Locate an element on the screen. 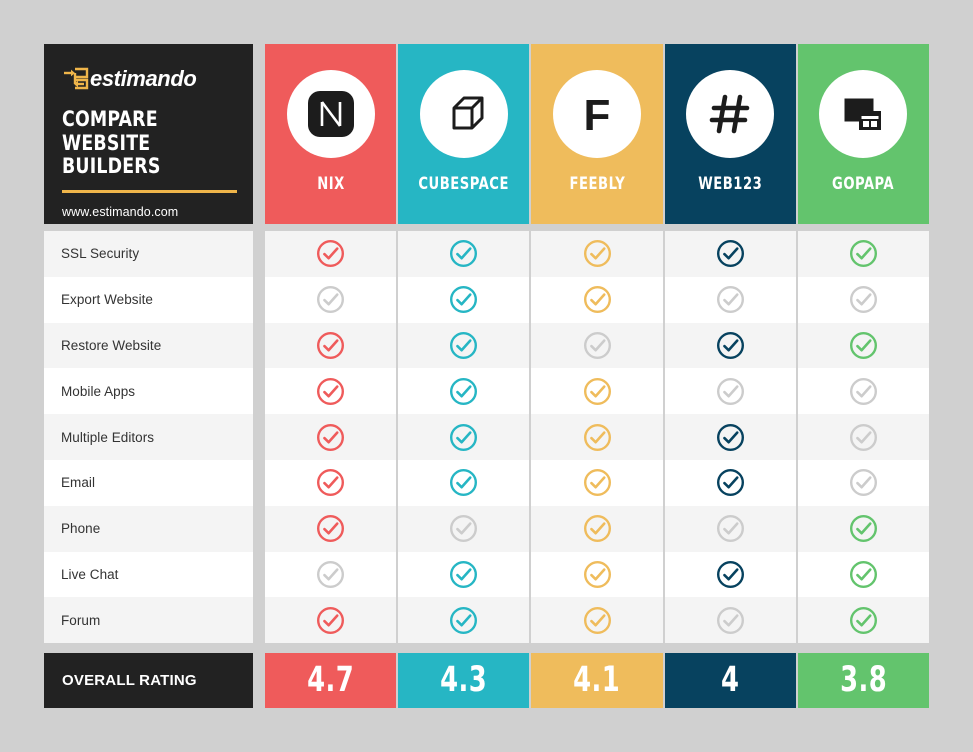 The width and height of the screenshot is (973, 752). vendor-header-cubespace: CUBESPACE is located at coordinates (464, 134).